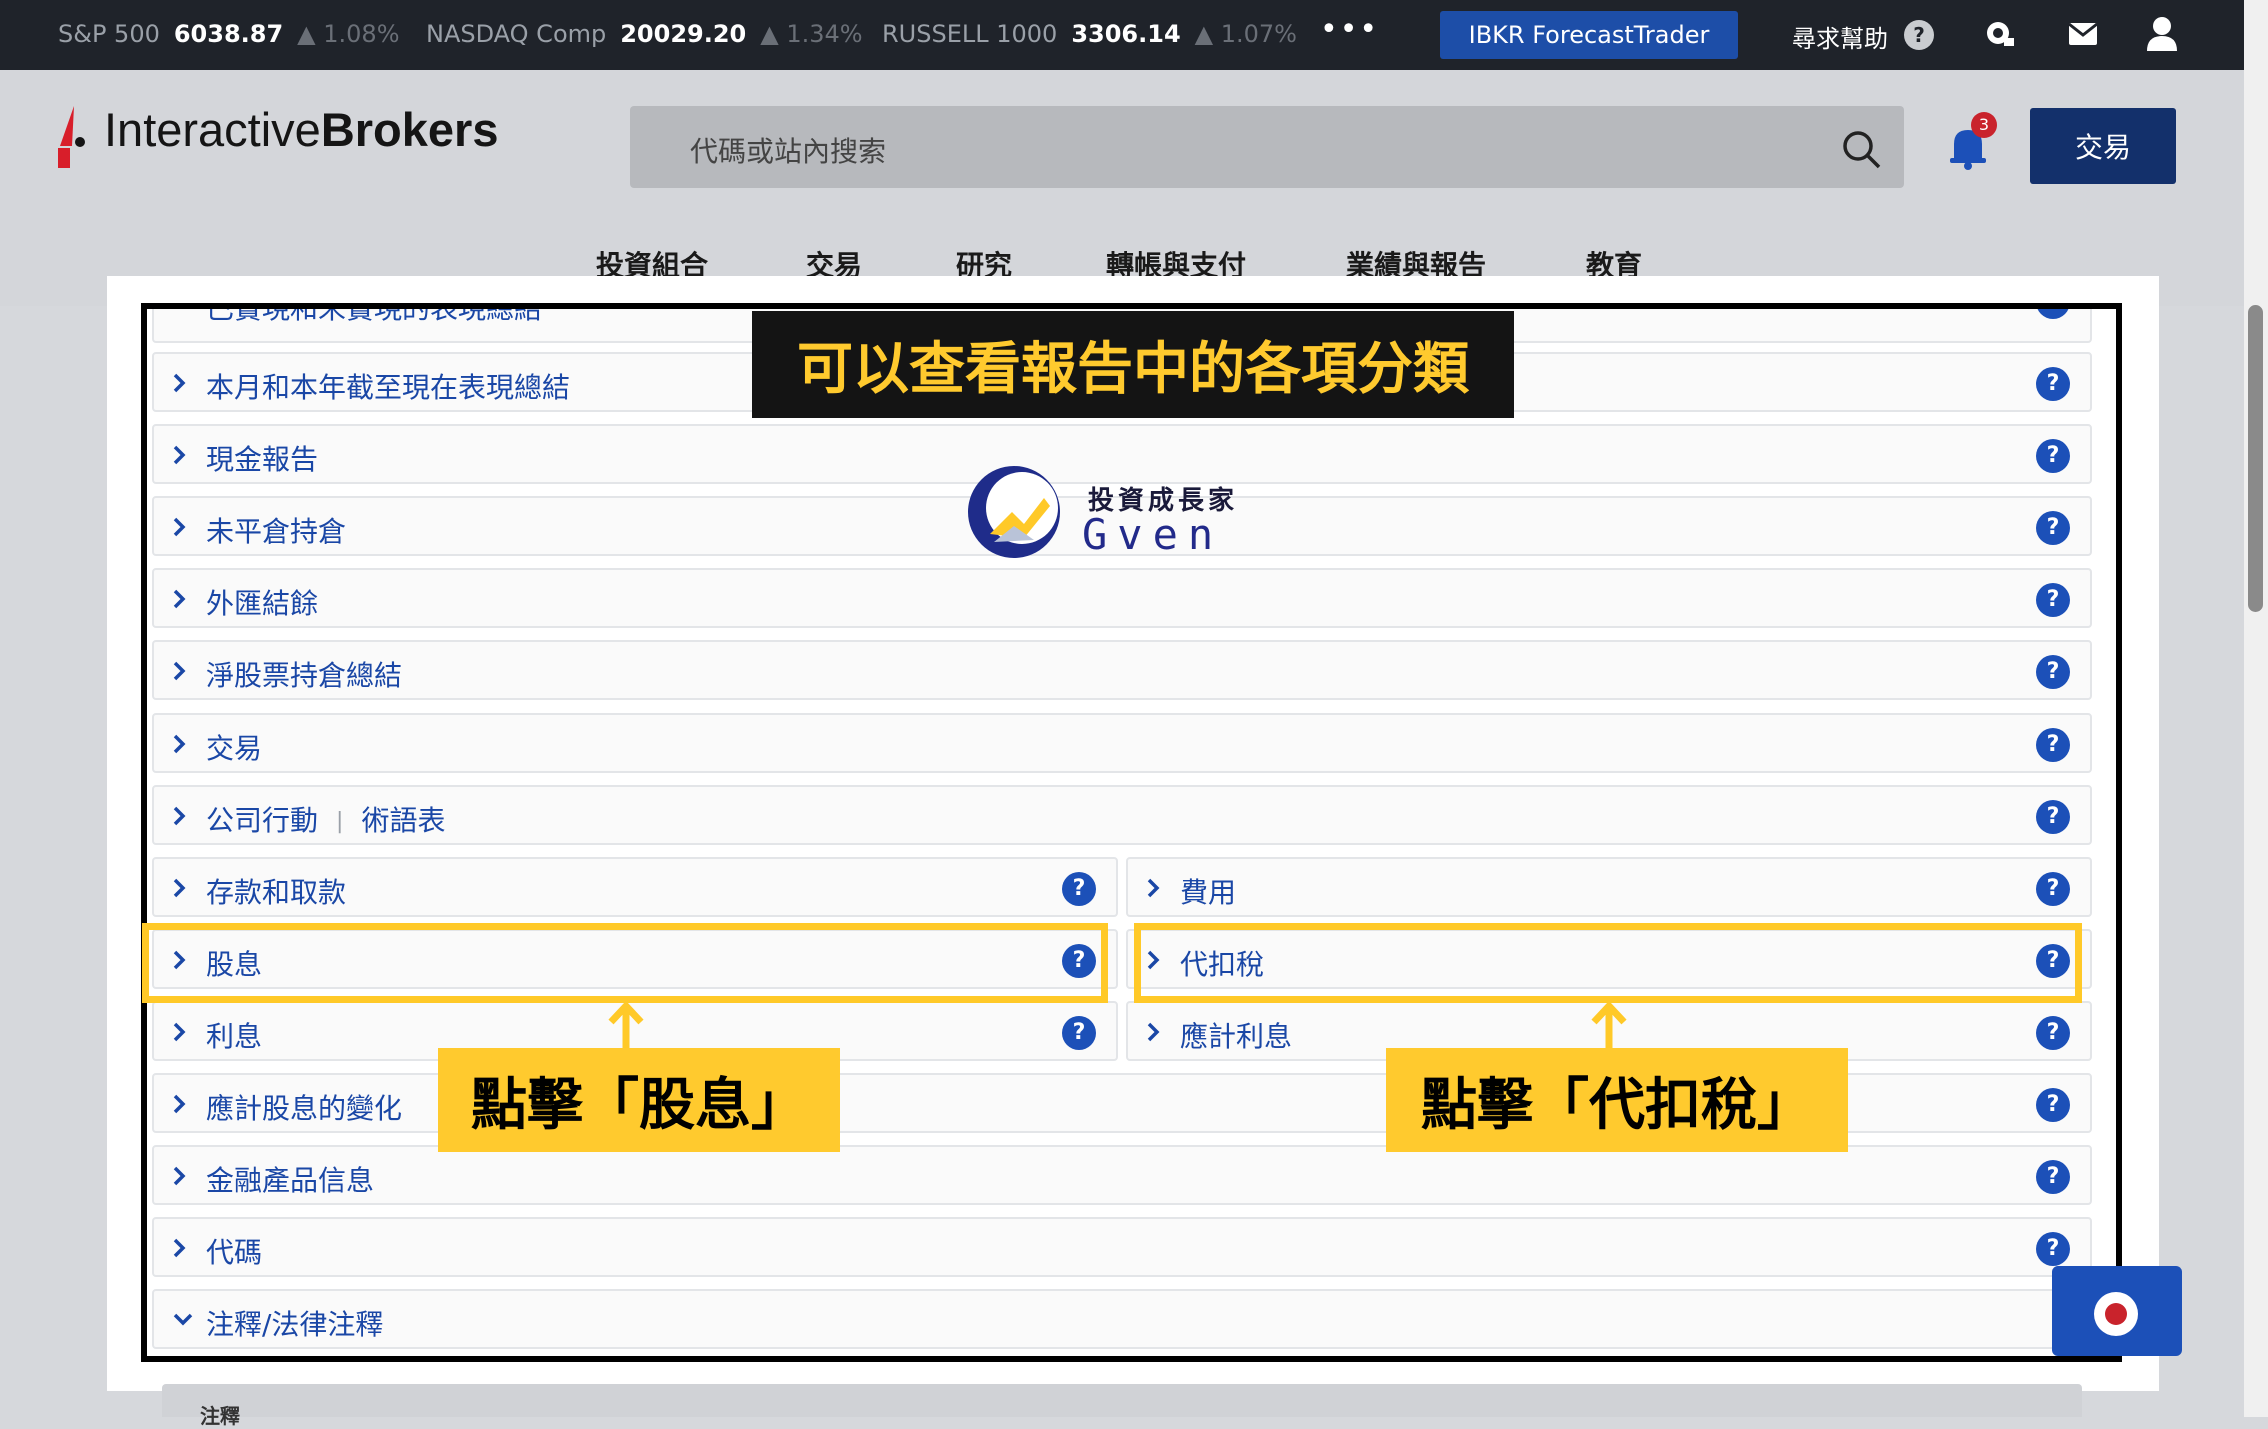 The image size is (2268, 1429). Describe the element at coordinates (2103, 146) in the screenshot. I see `trade-button: 交易` at that location.